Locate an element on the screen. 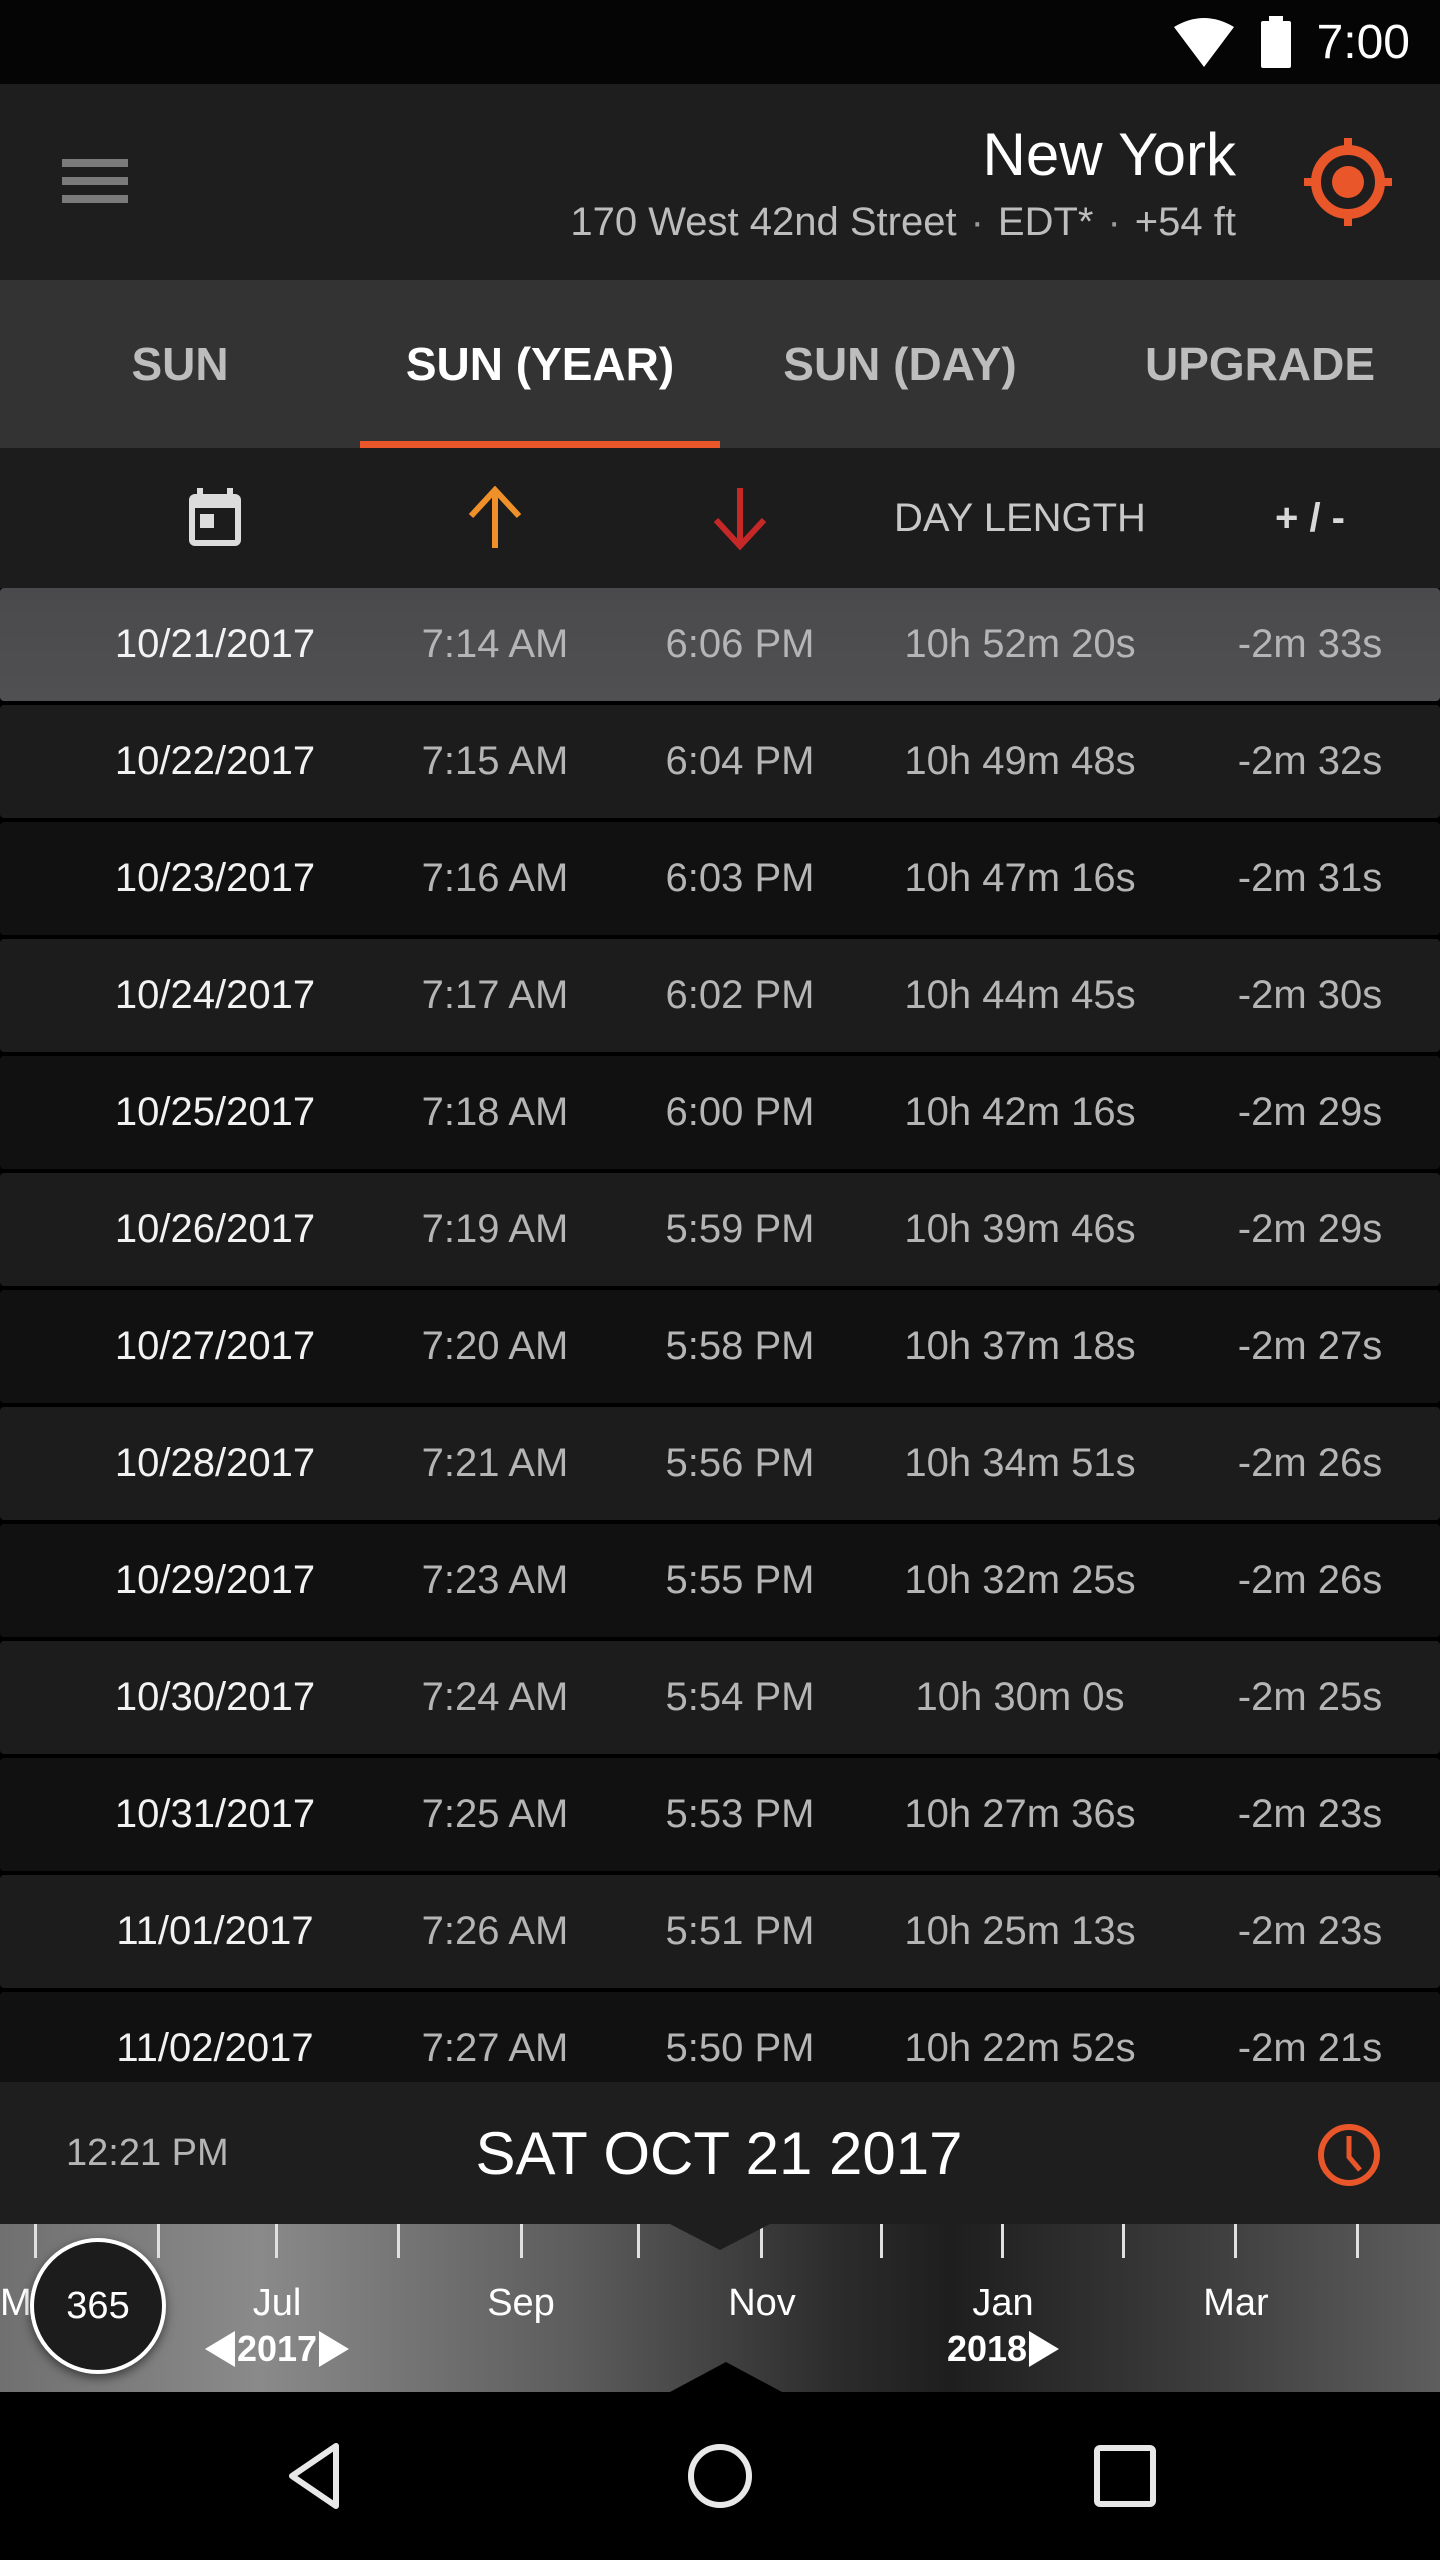 The width and height of the screenshot is (1440, 2560). cell-sunset: 6:00 PM is located at coordinates (740, 1112).